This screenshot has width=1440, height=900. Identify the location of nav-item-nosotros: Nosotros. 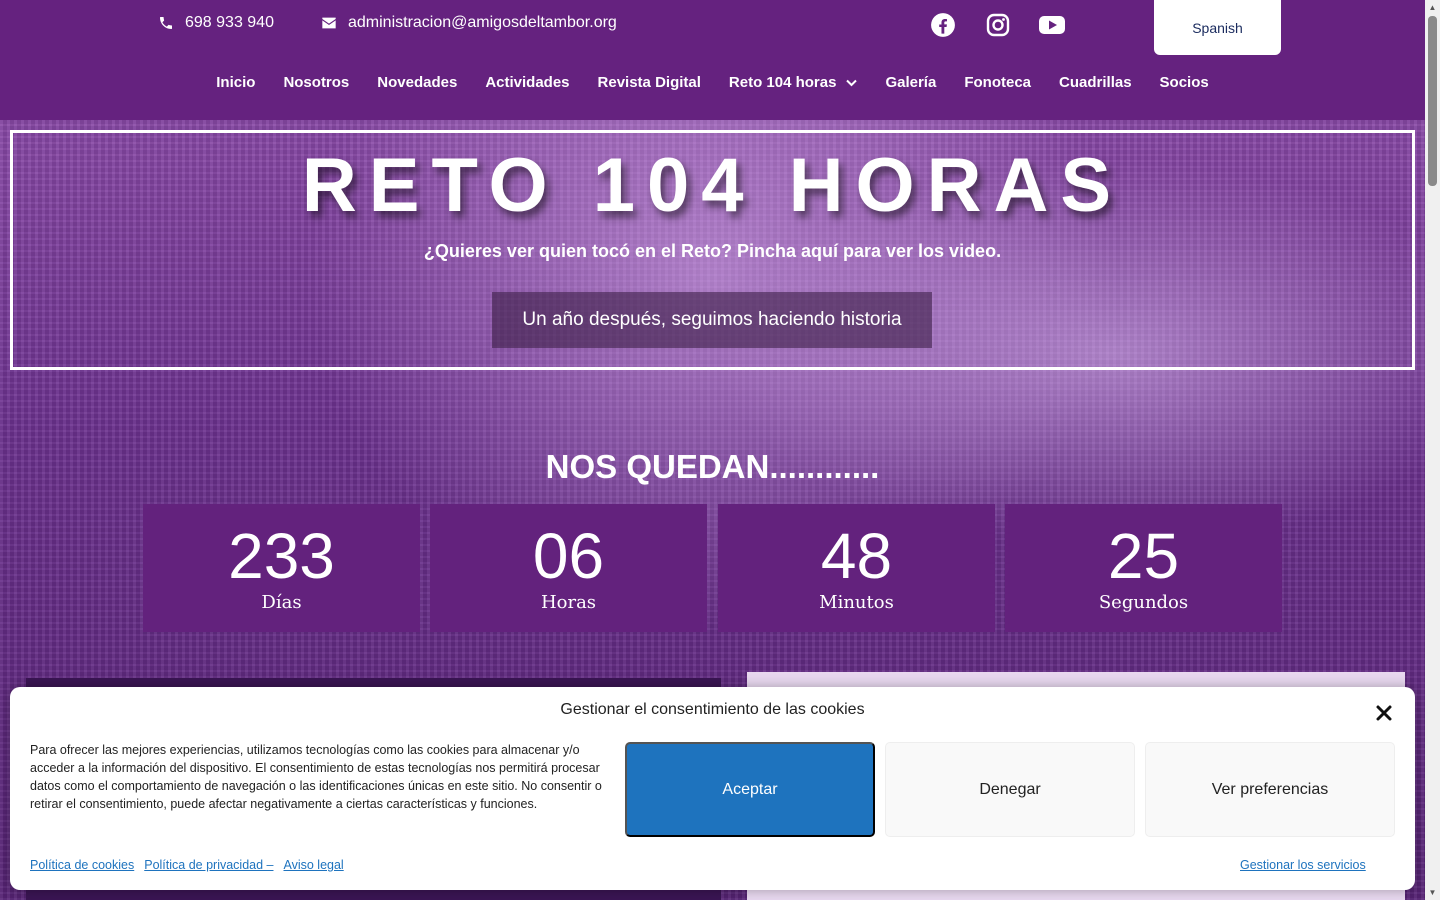
(316, 82).